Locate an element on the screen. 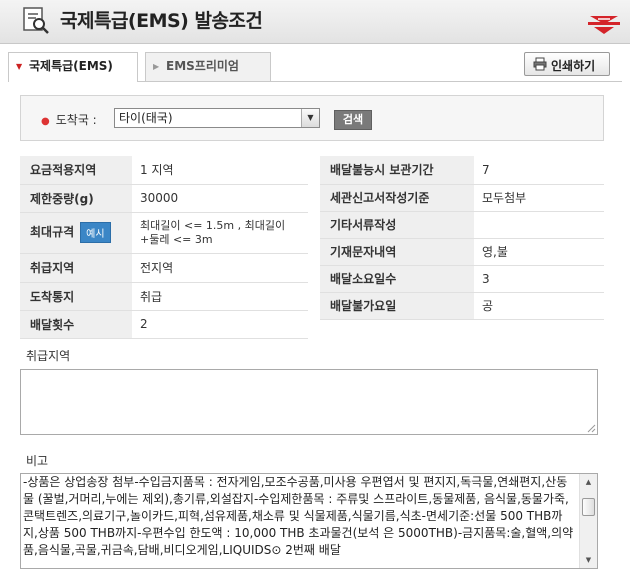 Image resolution: width=630 pixels, height=582 pixels. print-button: 인쇄하기 is located at coordinates (567, 64).